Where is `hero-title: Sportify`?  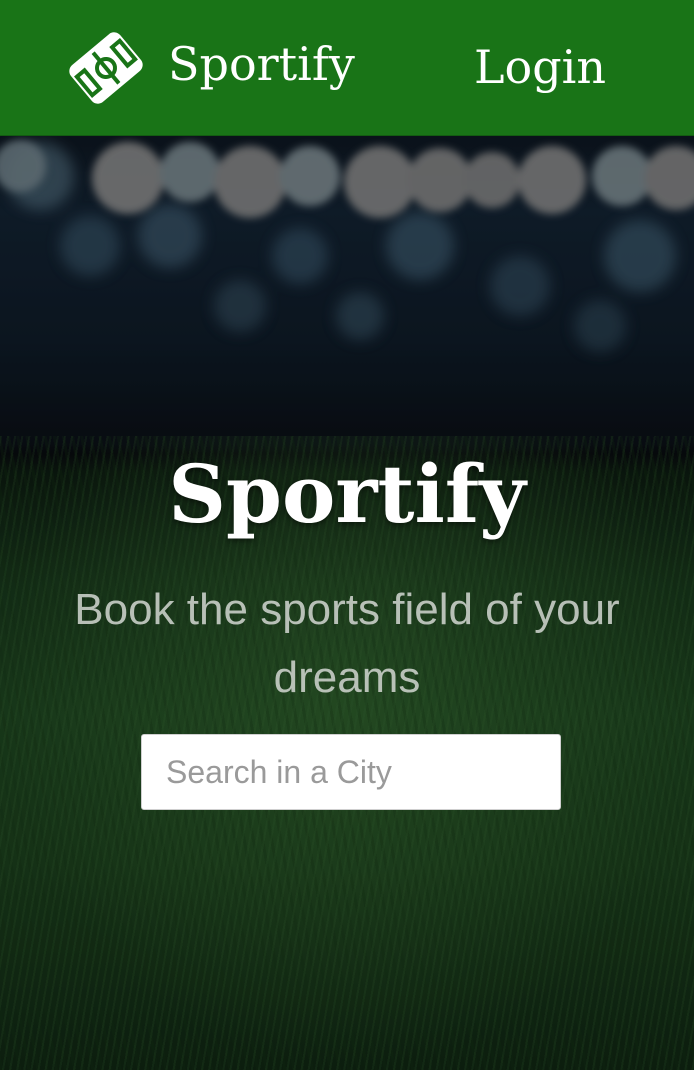 hero-title: Sportify is located at coordinates (347, 494).